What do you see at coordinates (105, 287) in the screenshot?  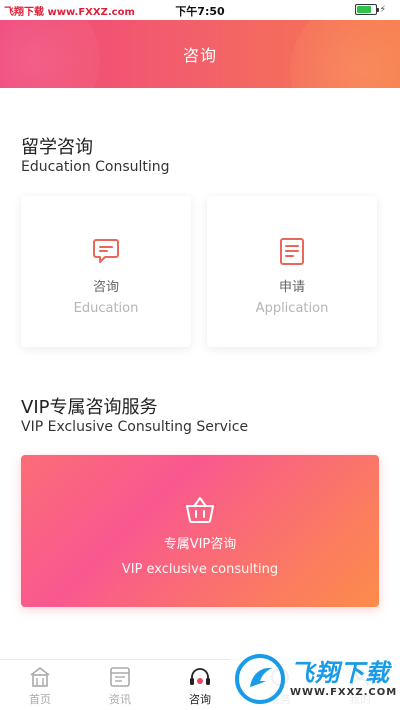 I see `consult-card-label: 咨询` at bounding box center [105, 287].